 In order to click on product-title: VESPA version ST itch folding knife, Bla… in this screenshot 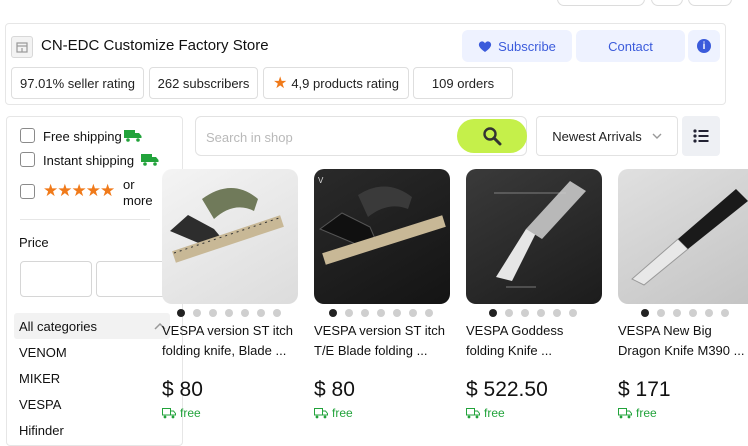, I will do `click(228, 341)`.